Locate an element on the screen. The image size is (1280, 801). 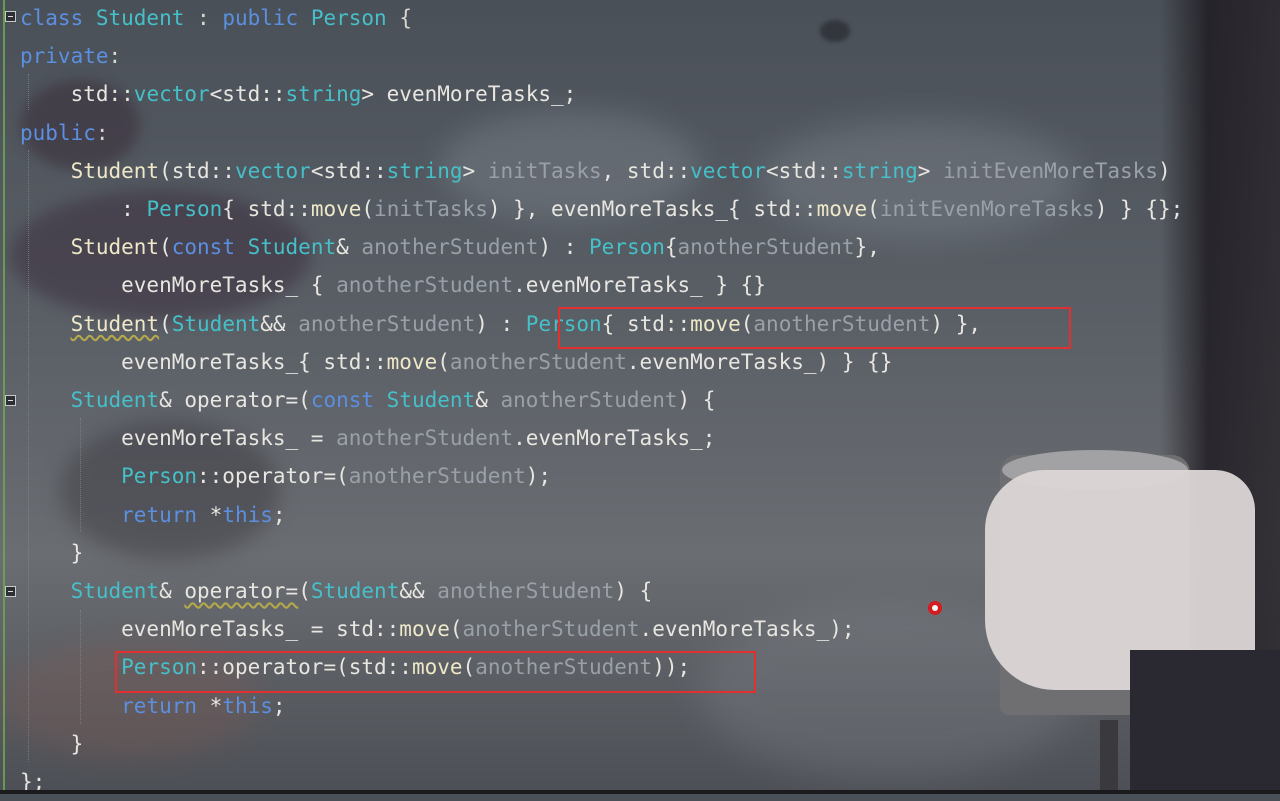
code-line: public: is located at coordinates (64, 133).